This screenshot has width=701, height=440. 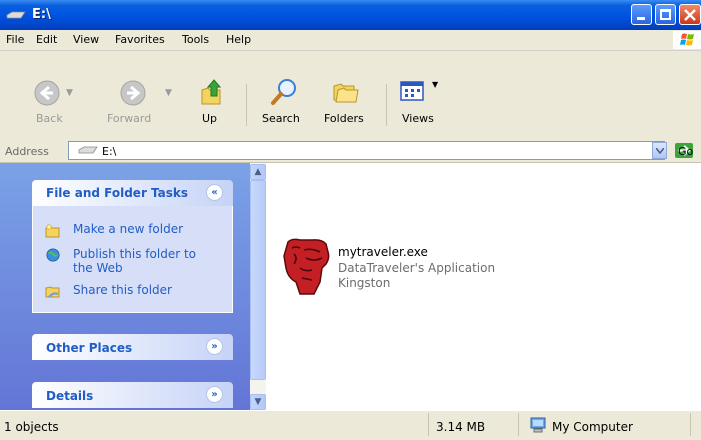 What do you see at coordinates (117, 193) in the screenshot?
I see `file-folder-tasks-title: File and Folder Tasks` at bounding box center [117, 193].